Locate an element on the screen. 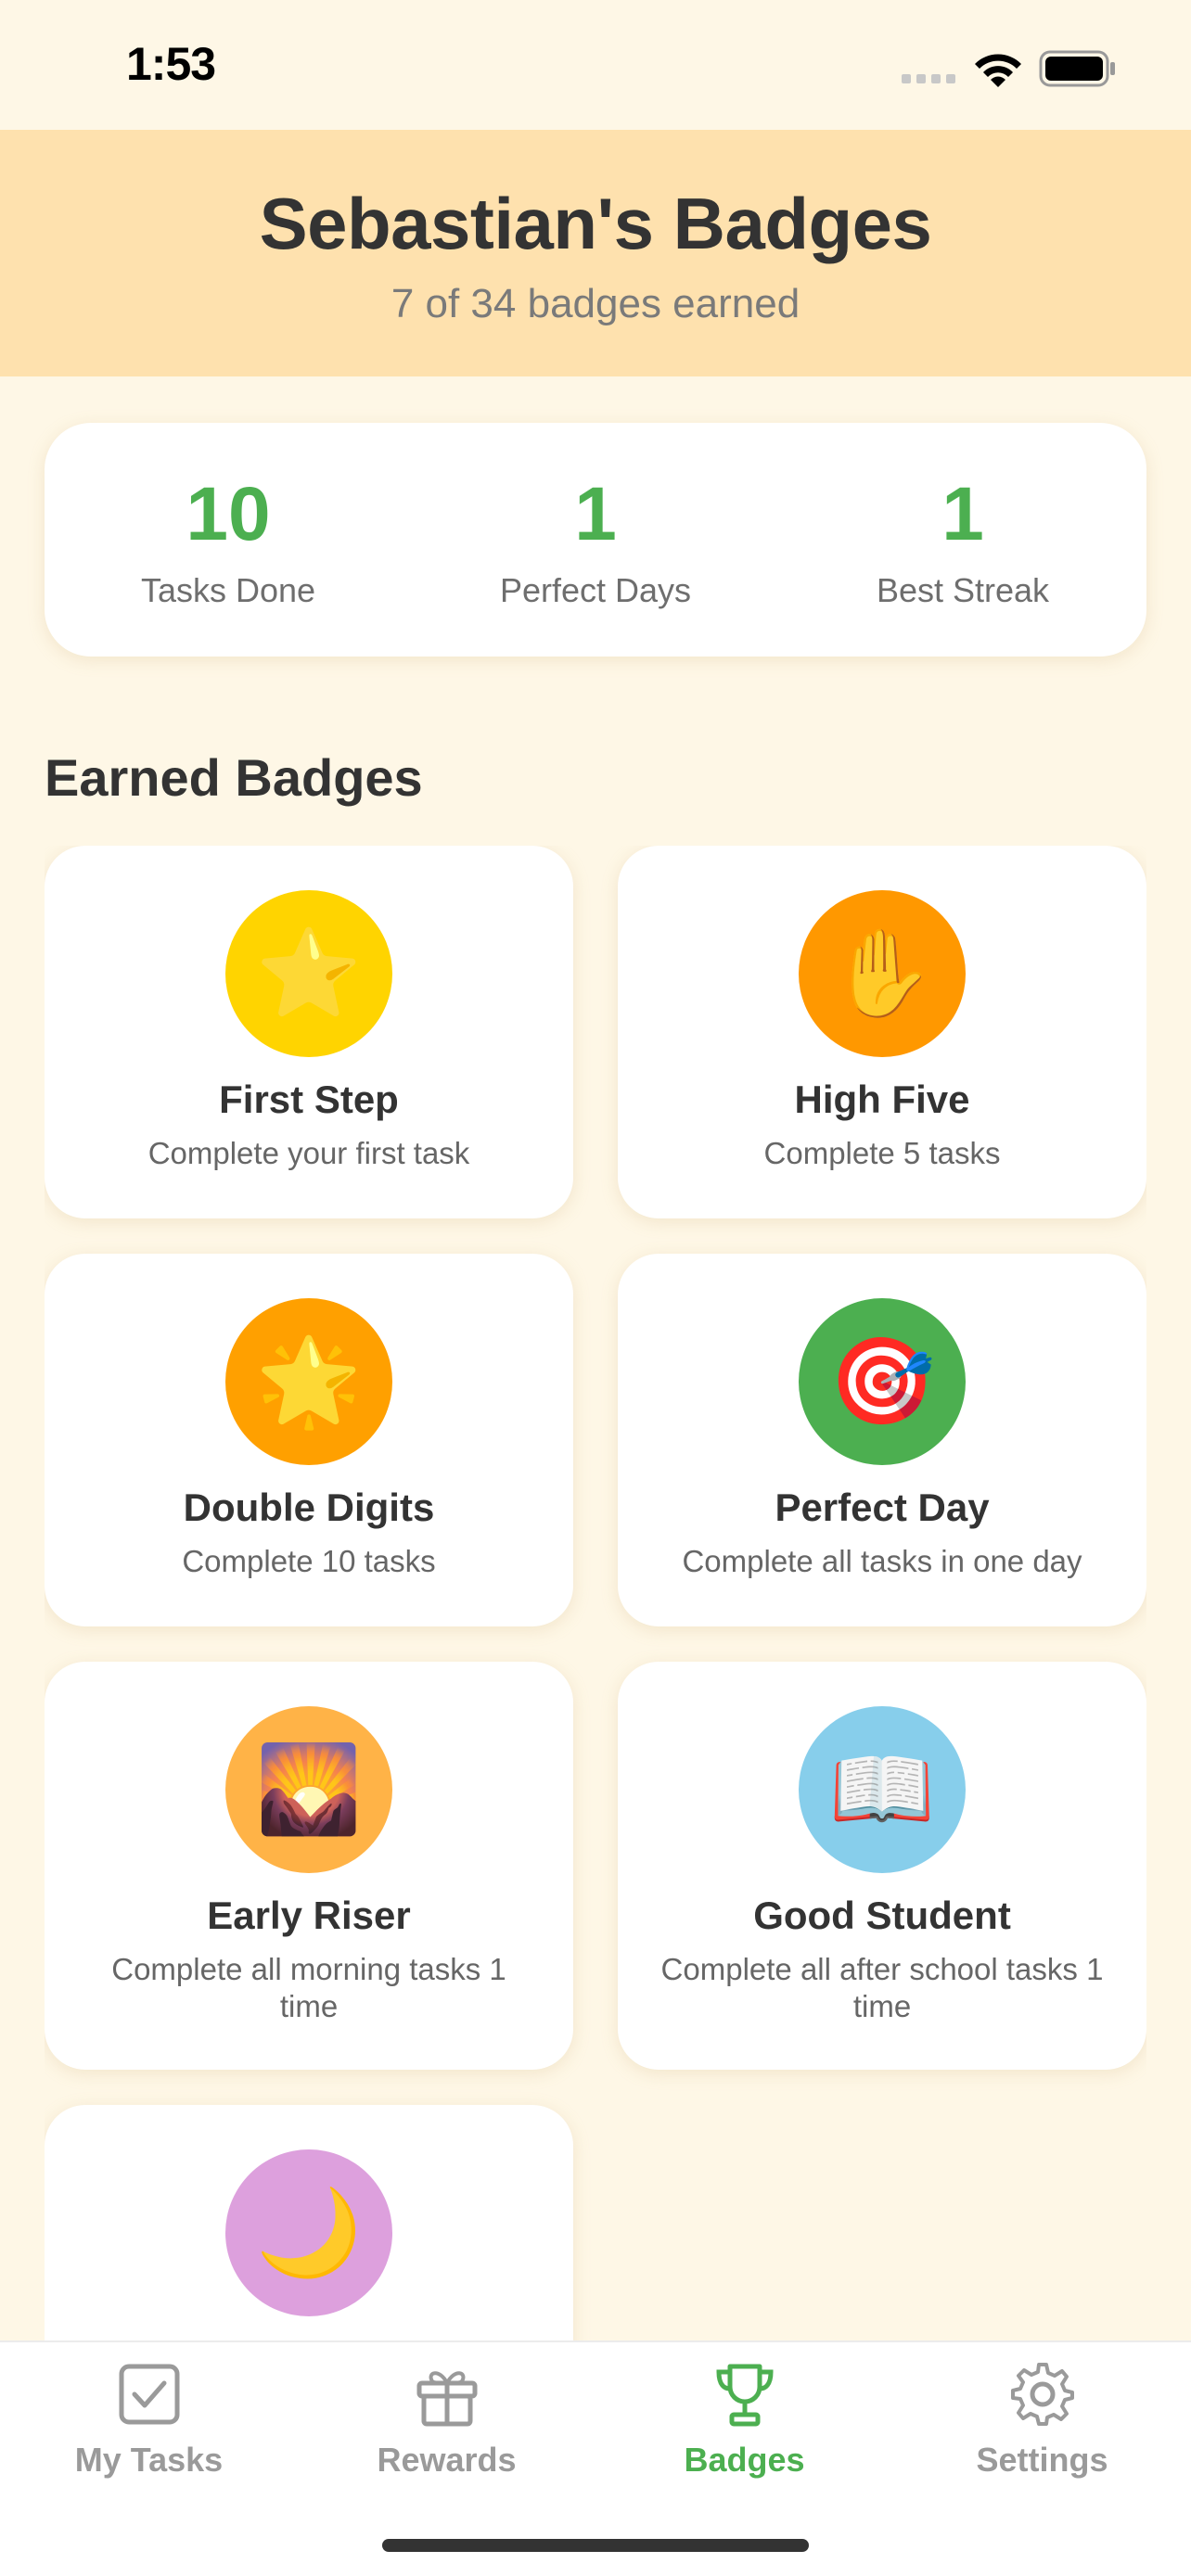 The width and height of the screenshot is (1191, 2576). badge-name: Double Digits is located at coordinates (309, 1507).